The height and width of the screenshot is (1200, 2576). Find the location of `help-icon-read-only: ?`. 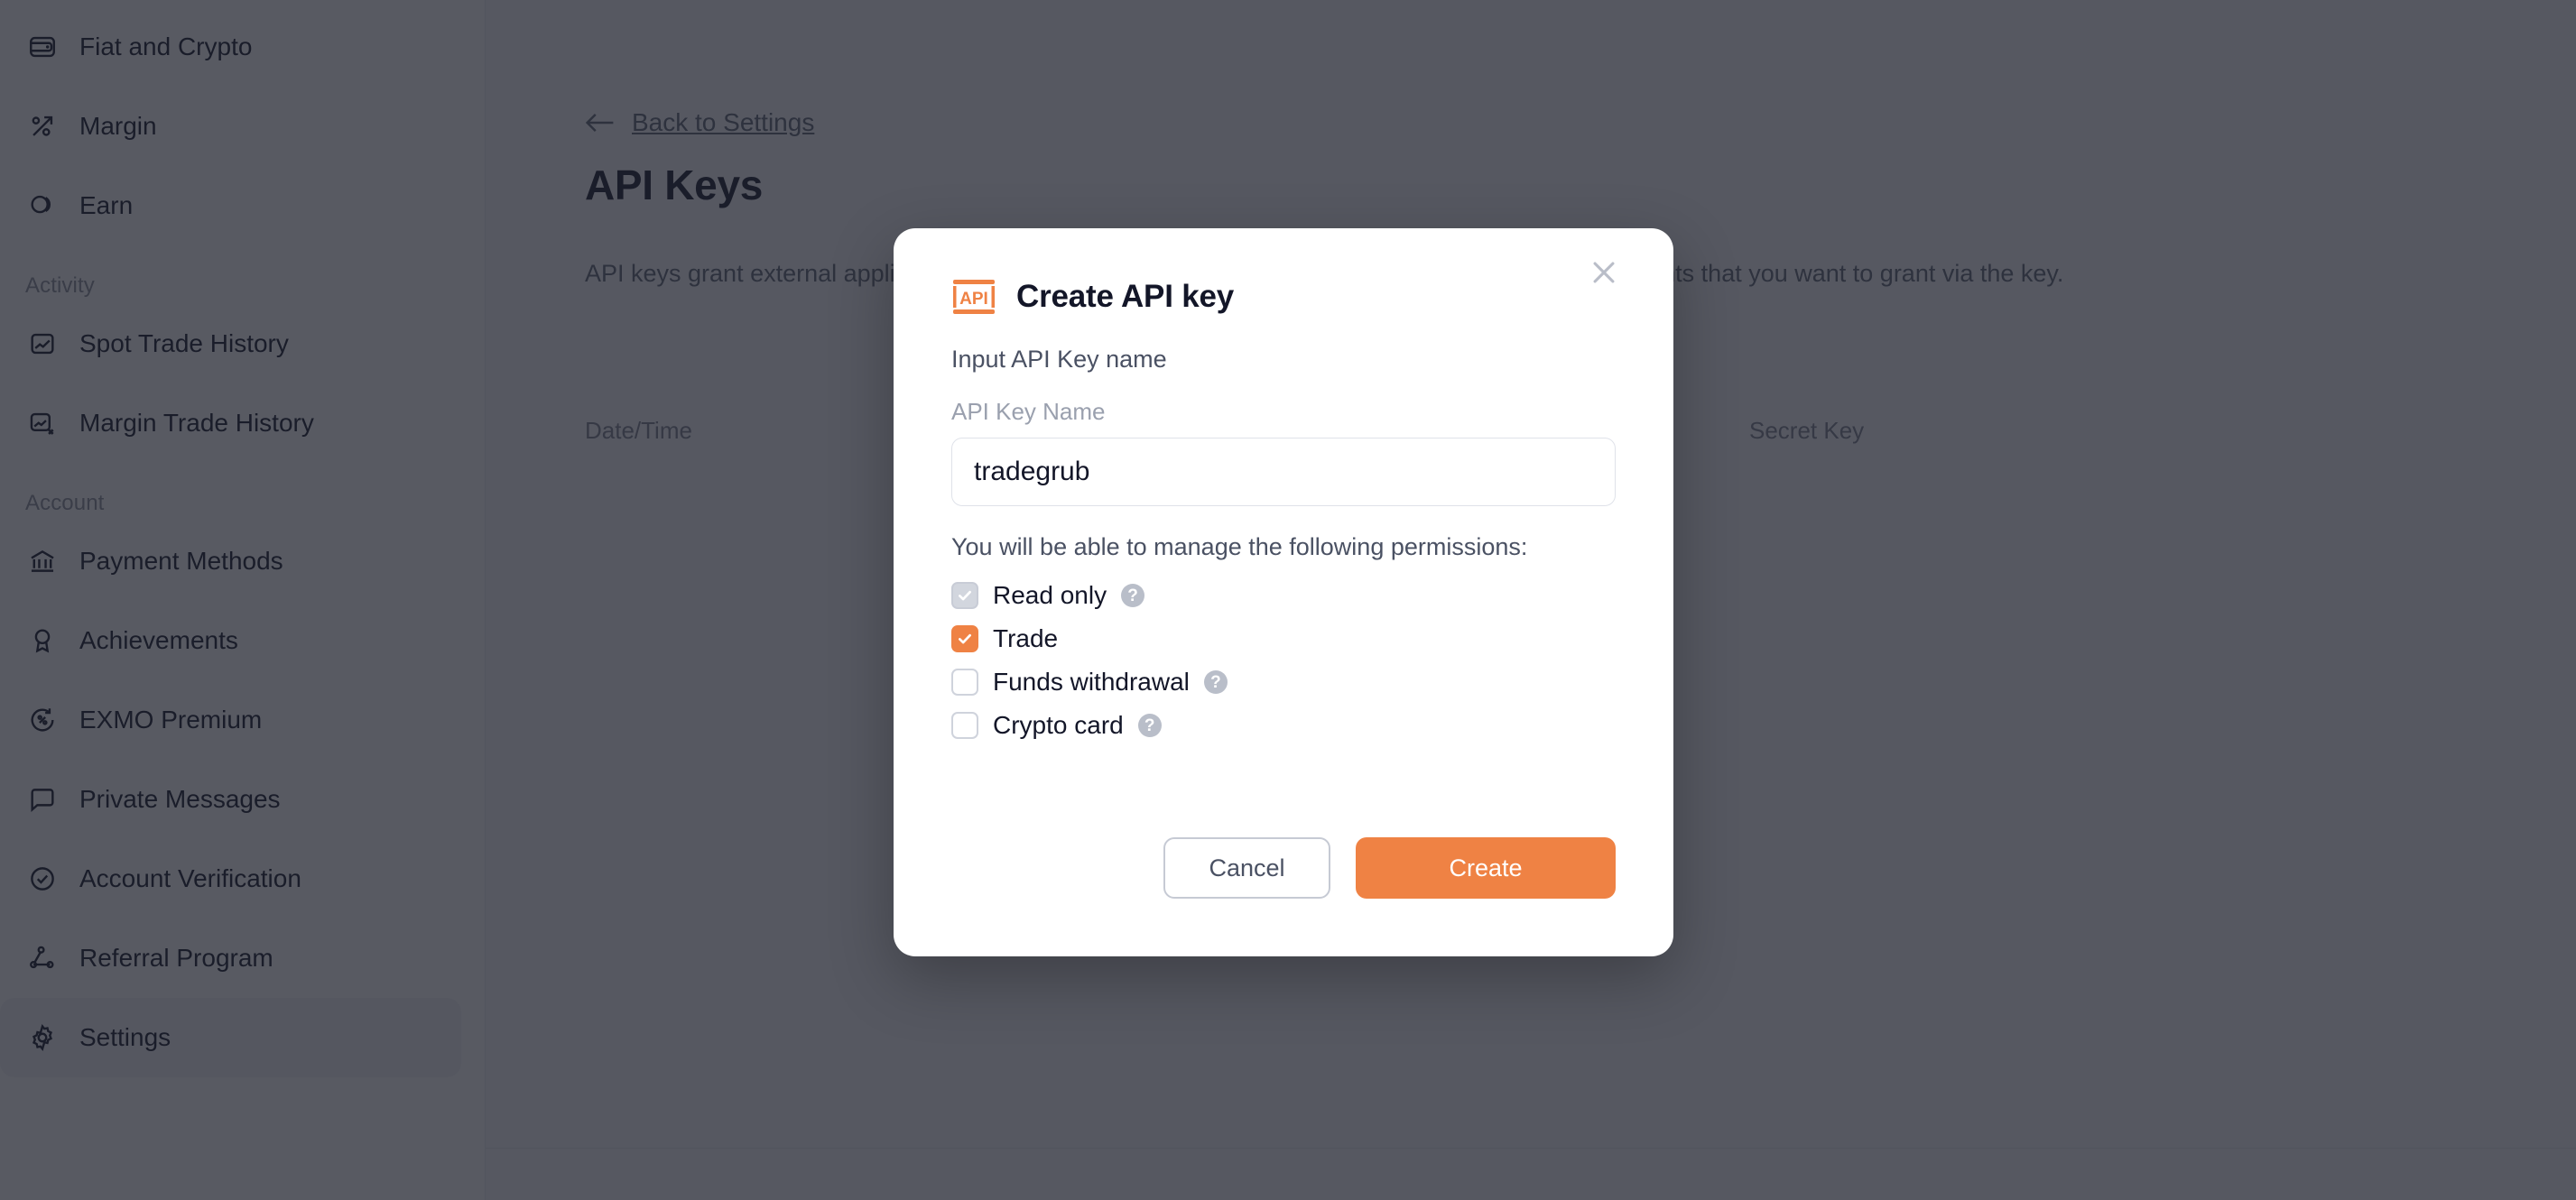

help-icon-read-only: ? is located at coordinates (1133, 595).